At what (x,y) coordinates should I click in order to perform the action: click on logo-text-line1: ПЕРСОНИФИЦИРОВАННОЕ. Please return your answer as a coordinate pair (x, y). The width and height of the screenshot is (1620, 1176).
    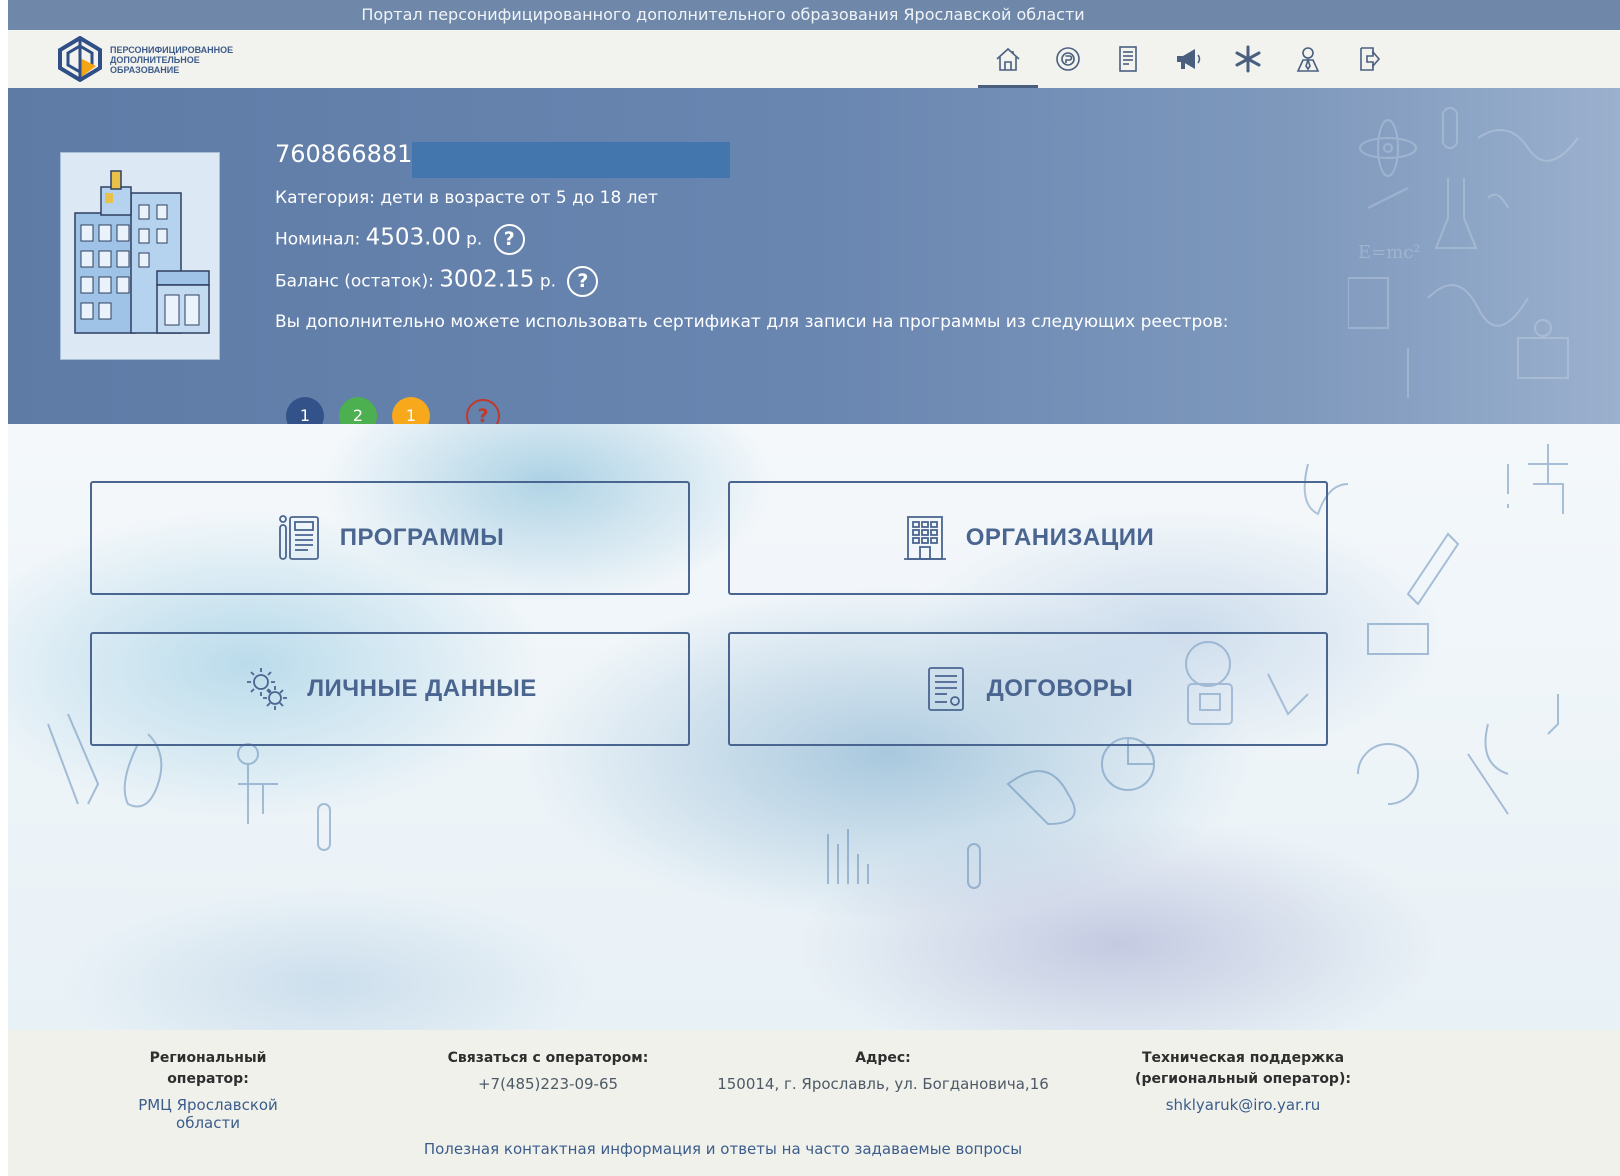
    Looking at the image, I should click on (172, 50).